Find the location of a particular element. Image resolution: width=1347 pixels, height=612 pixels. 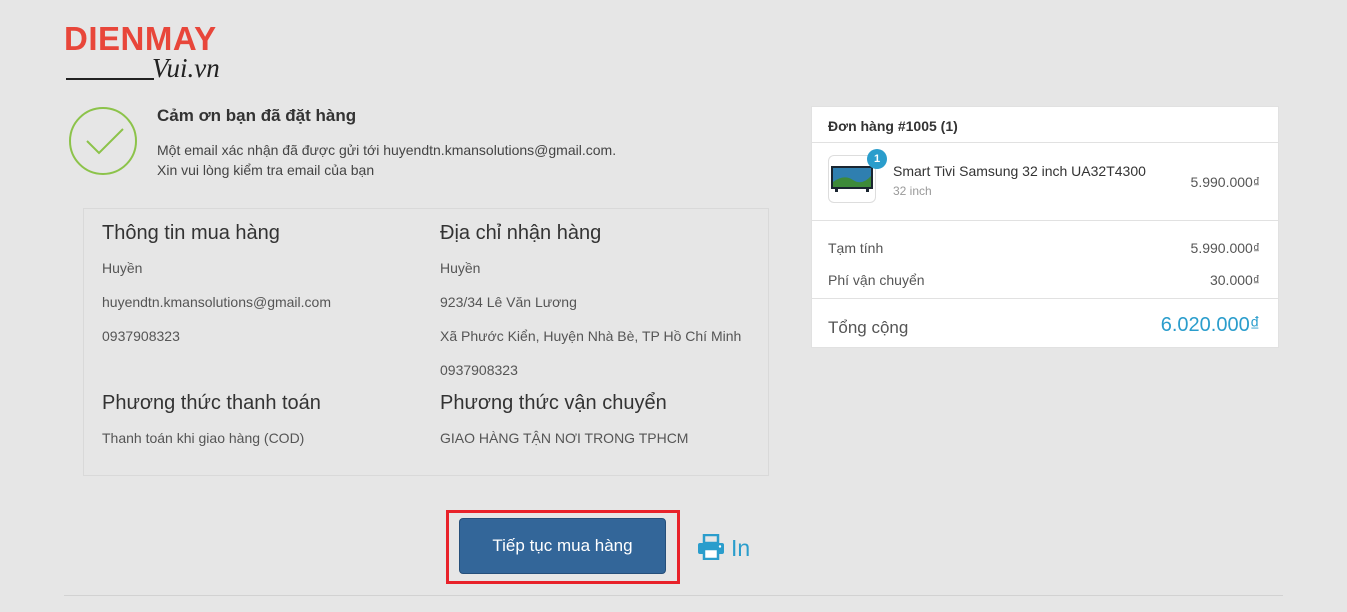

check-email-text: Xin vui lòng kiểm tra email của bạn is located at coordinates (266, 170).